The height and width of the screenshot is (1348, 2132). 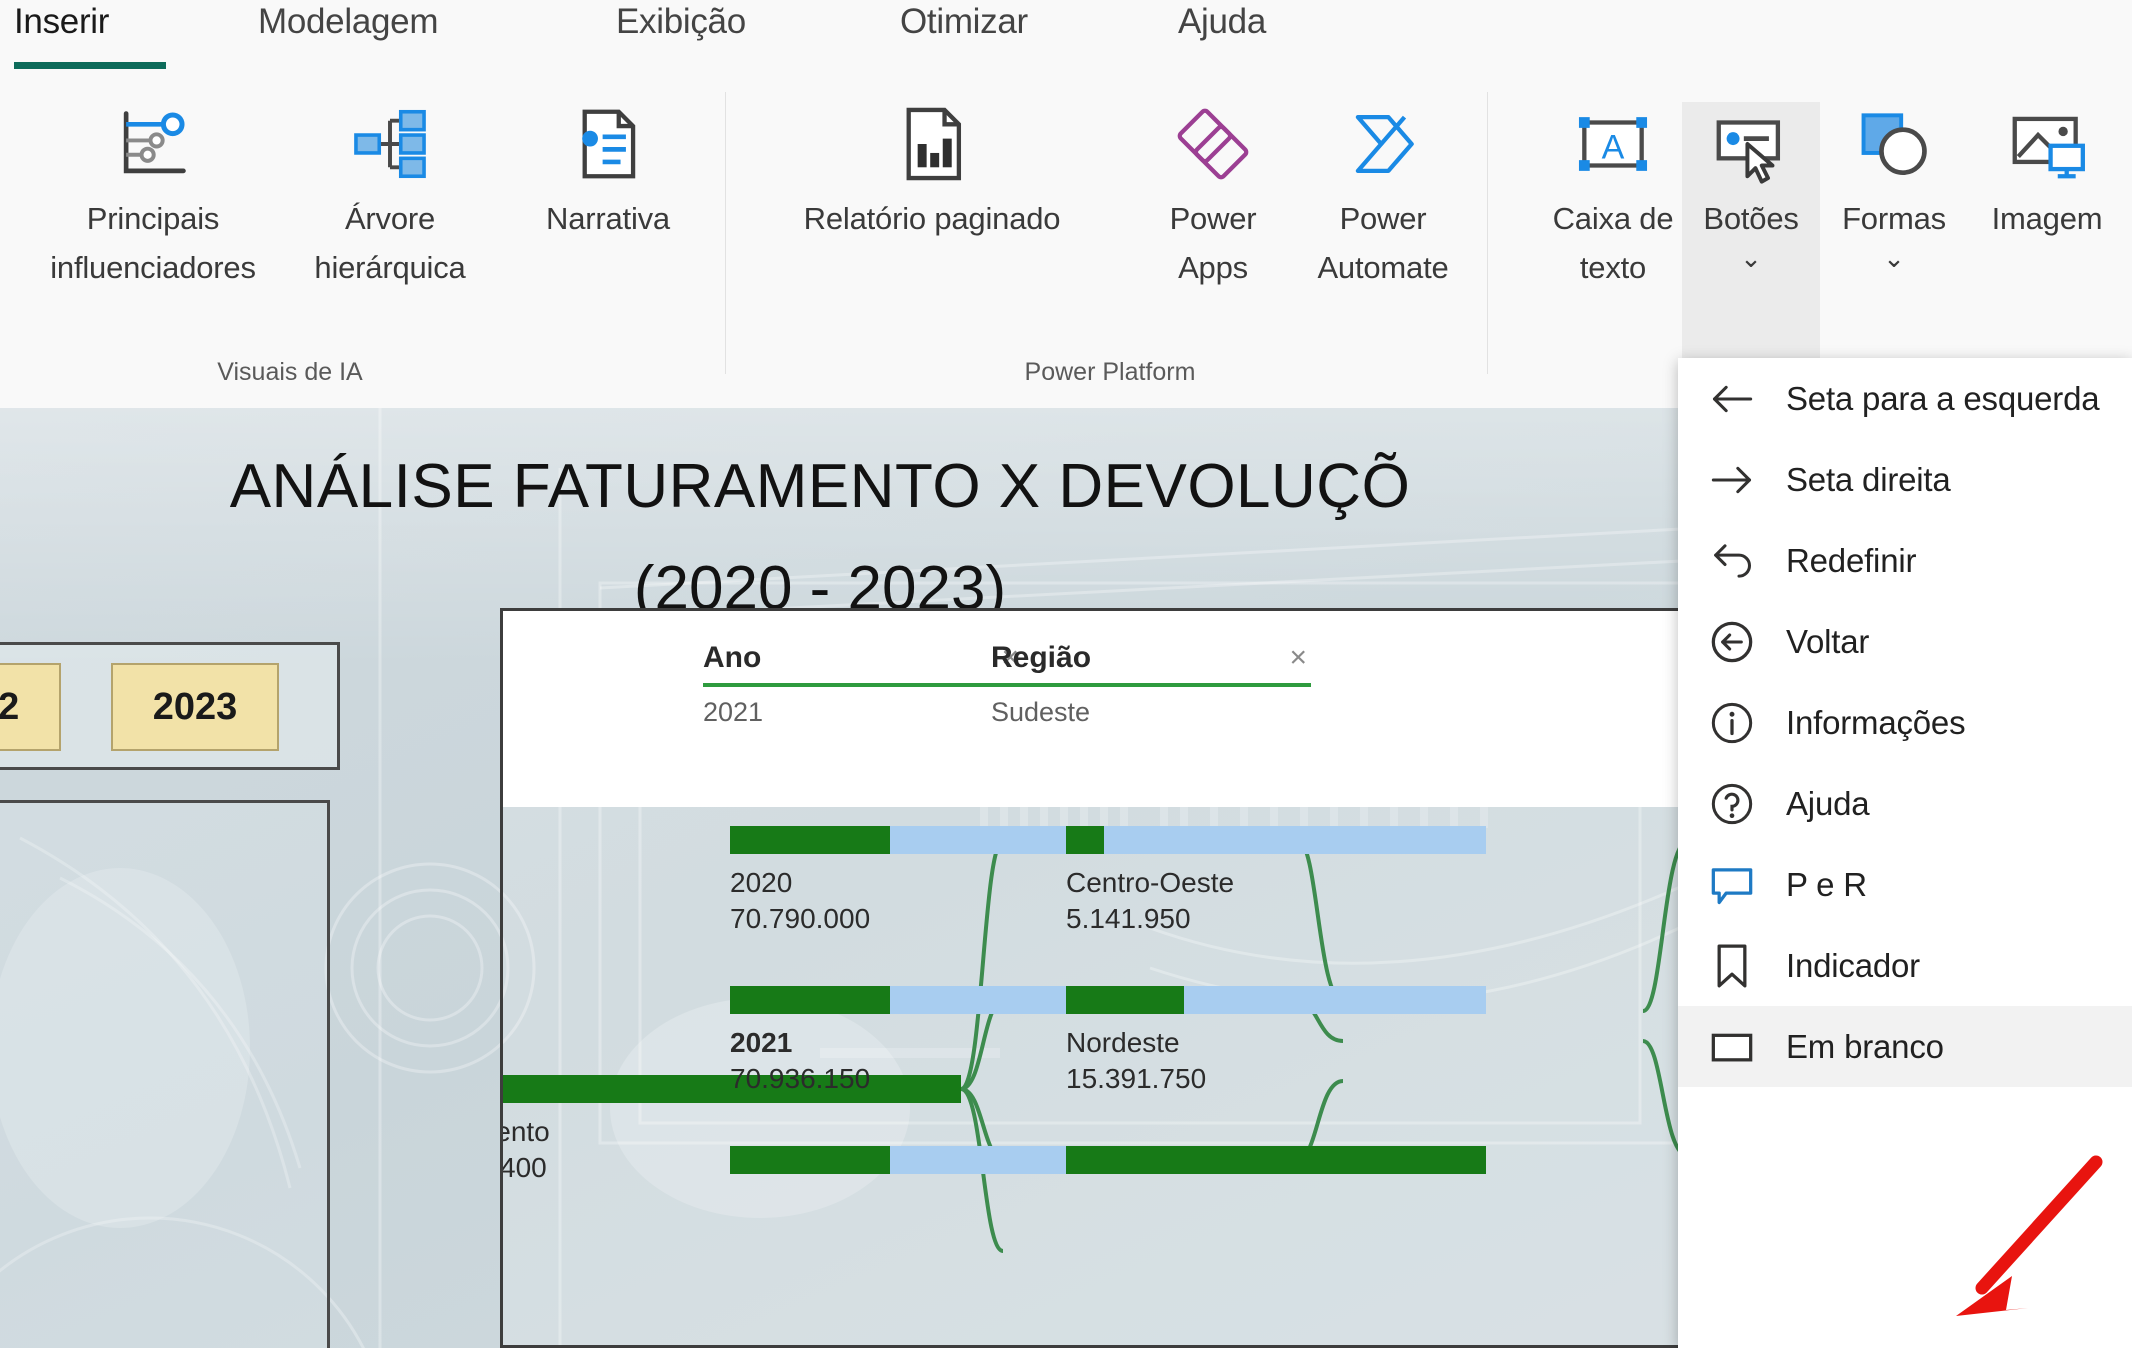 I want to click on buttons-icon, so click(x=1751, y=144).